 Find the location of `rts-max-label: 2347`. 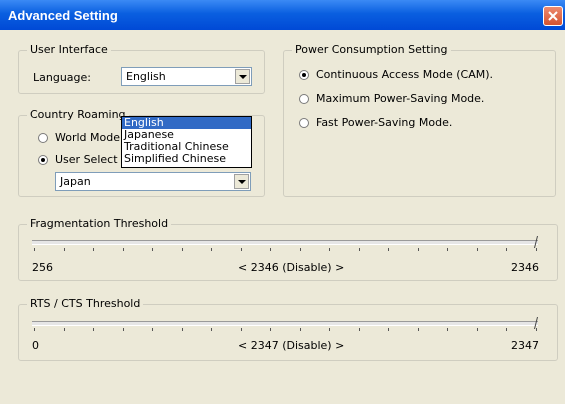

rts-max-label: 2347 is located at coordinates (525, 345).